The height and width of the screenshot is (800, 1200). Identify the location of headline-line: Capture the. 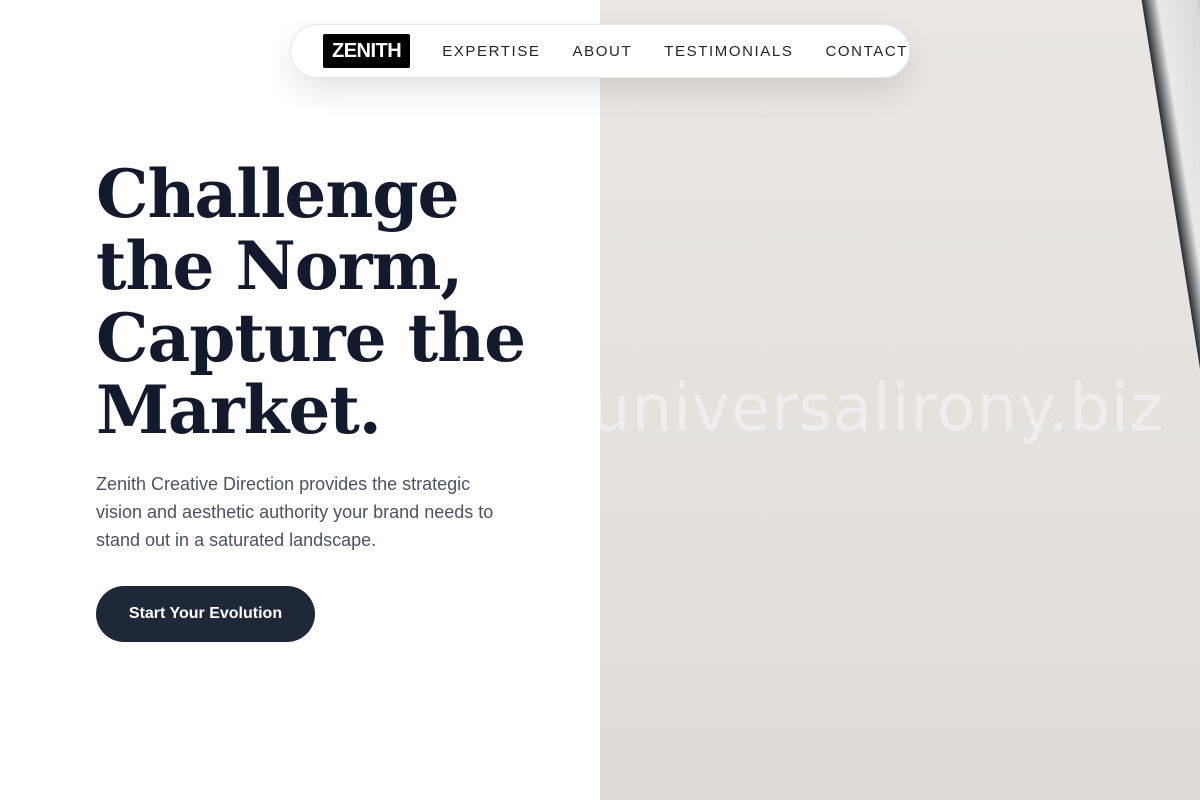
(311, 338).